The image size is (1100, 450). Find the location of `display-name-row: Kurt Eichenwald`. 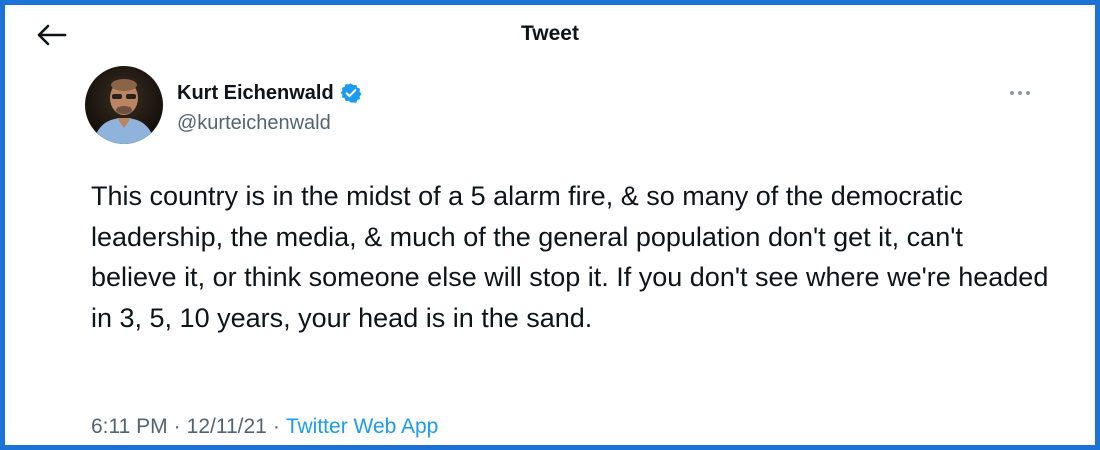

display-name-row: Kurt Eichenwald is located at coordinates (269, 93).